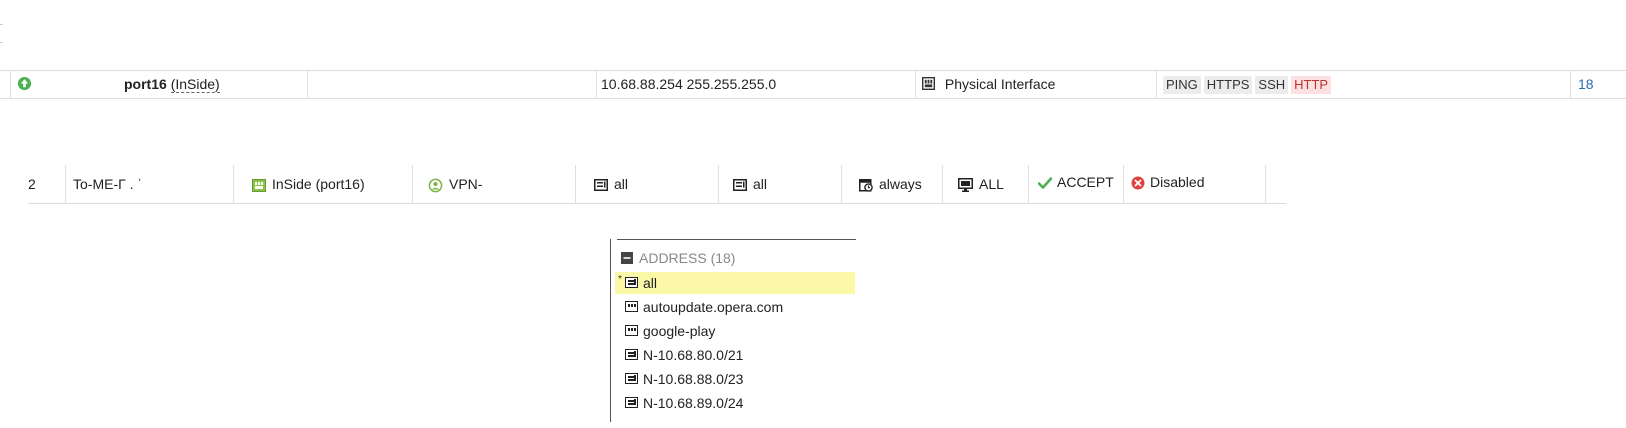 This screenshot has height=428, width=1626. What do you see at coordinates (611, 184) in the screenshot?
I see `source-cell: all` at bounding box center [611, 184].